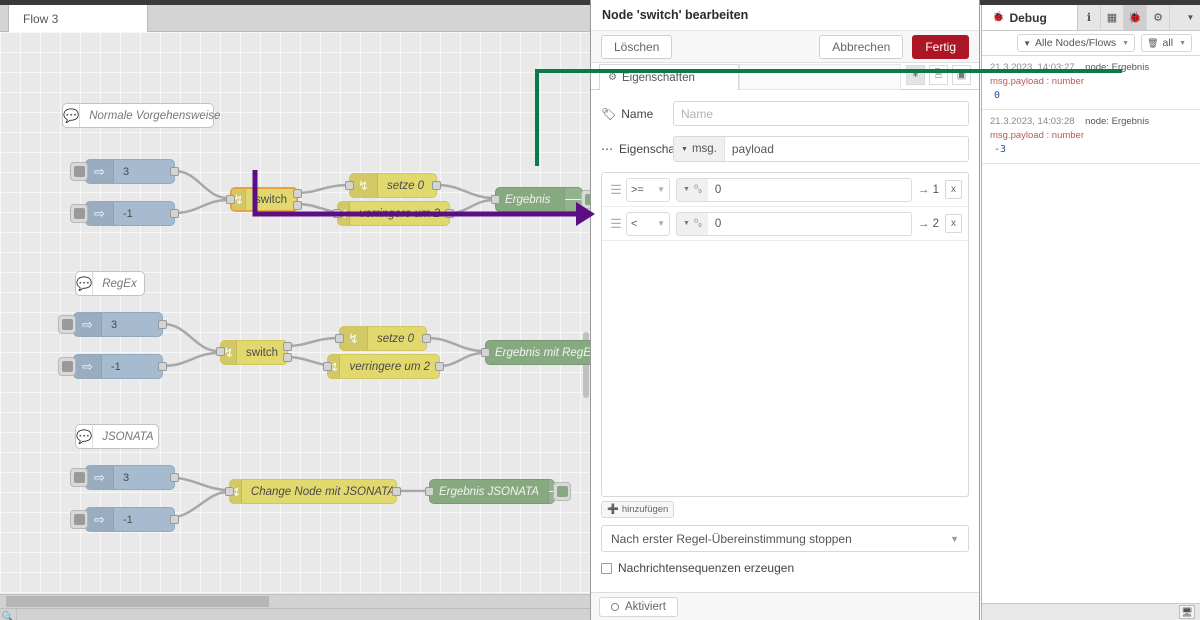  Describe the element at coordinates (110, 283) in the screenshot. I see `comment-node-regex: 💬 RegEx` at that location.